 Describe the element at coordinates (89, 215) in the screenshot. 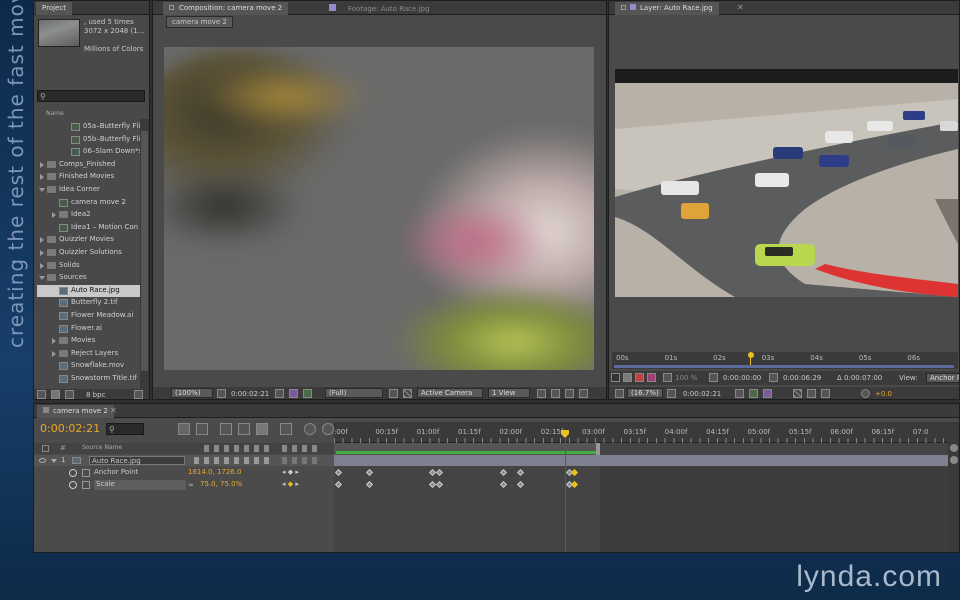

I see `project-item: Idea2` at that location.